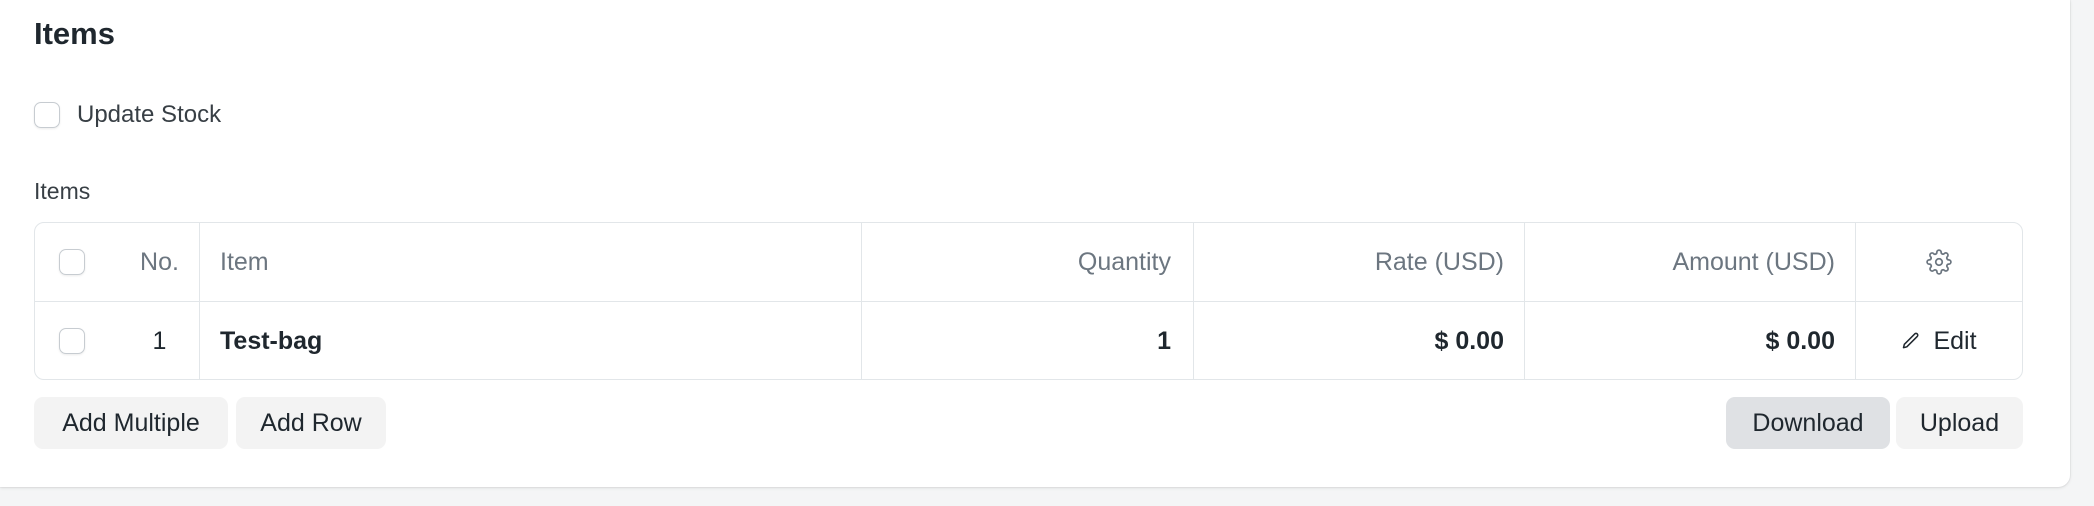 The width and height of the screenshot is (2094, 506). I want to click on header-select-cell, so click(60, 262).